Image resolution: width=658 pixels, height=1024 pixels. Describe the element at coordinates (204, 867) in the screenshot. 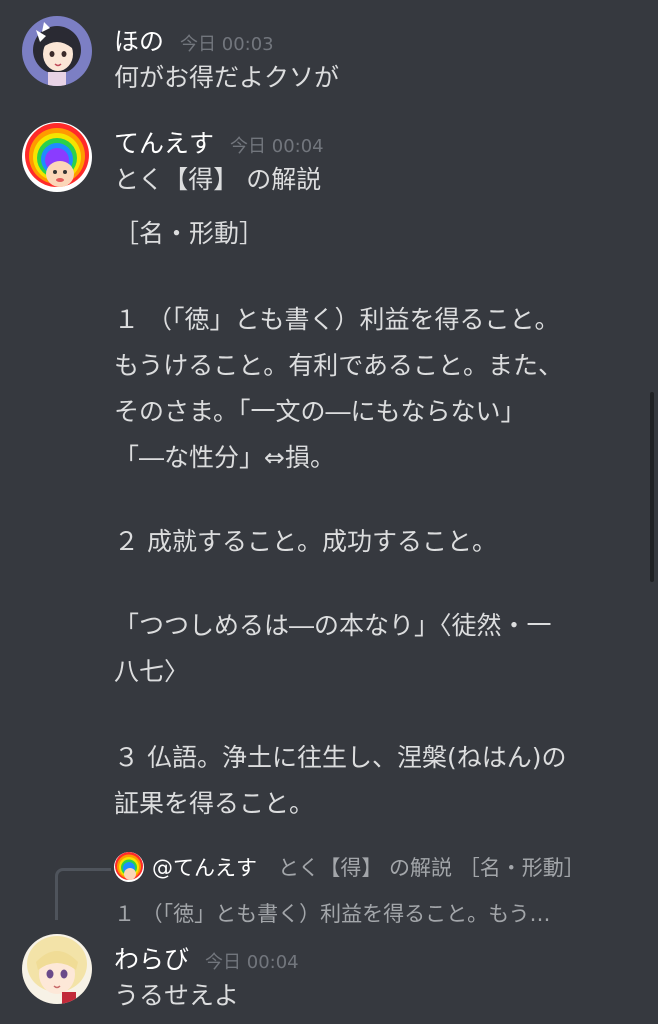

I see `reply-mention: @てんえす` at that location.